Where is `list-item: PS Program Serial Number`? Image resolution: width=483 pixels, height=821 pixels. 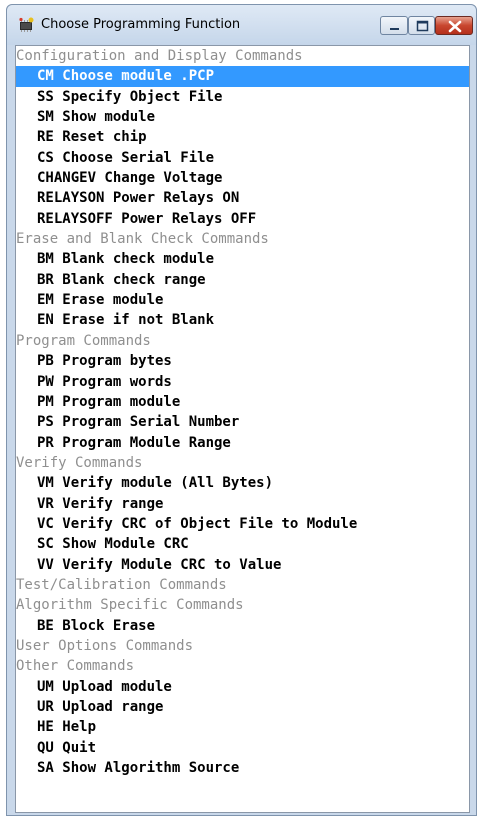
list-item: PS Program Serial Number is located at coordinates (242, 422).